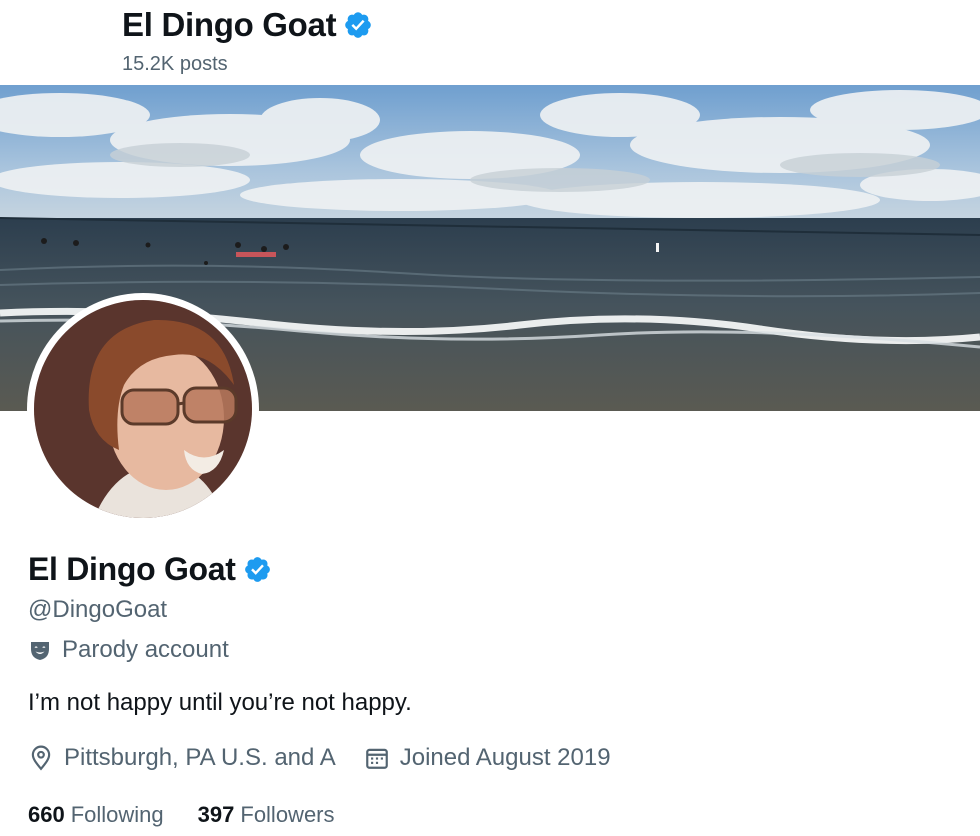  Describe the element at coordinates (200, 757) in the screenshot. I see `location-text: Pittsburgh, PA U.S. and A` at that location.